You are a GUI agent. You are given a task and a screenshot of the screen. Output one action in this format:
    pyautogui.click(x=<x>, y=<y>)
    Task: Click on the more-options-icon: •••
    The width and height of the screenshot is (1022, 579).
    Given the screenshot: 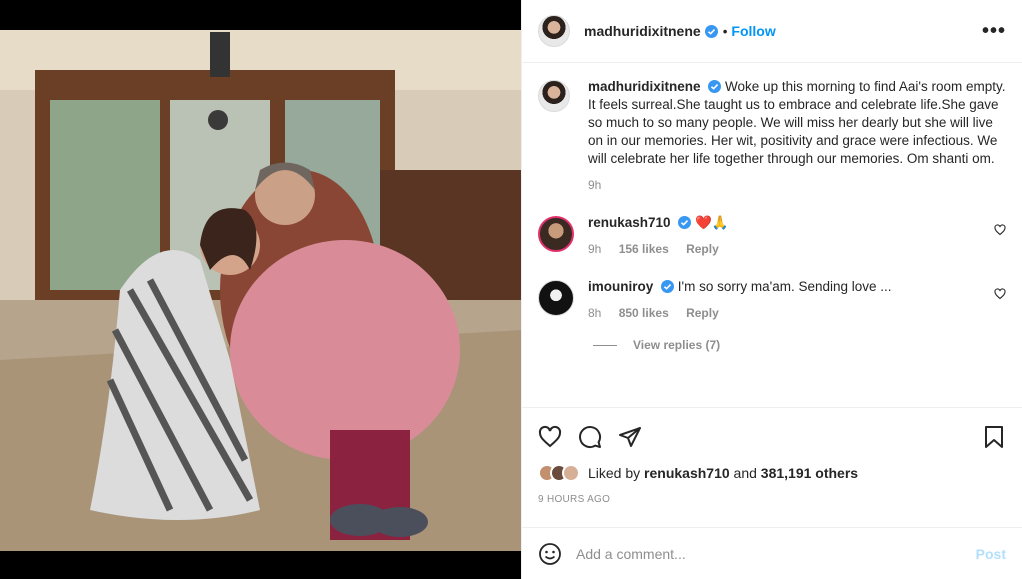 What is the action you would take?
    pyautogui.click(x=994, y=31)
    